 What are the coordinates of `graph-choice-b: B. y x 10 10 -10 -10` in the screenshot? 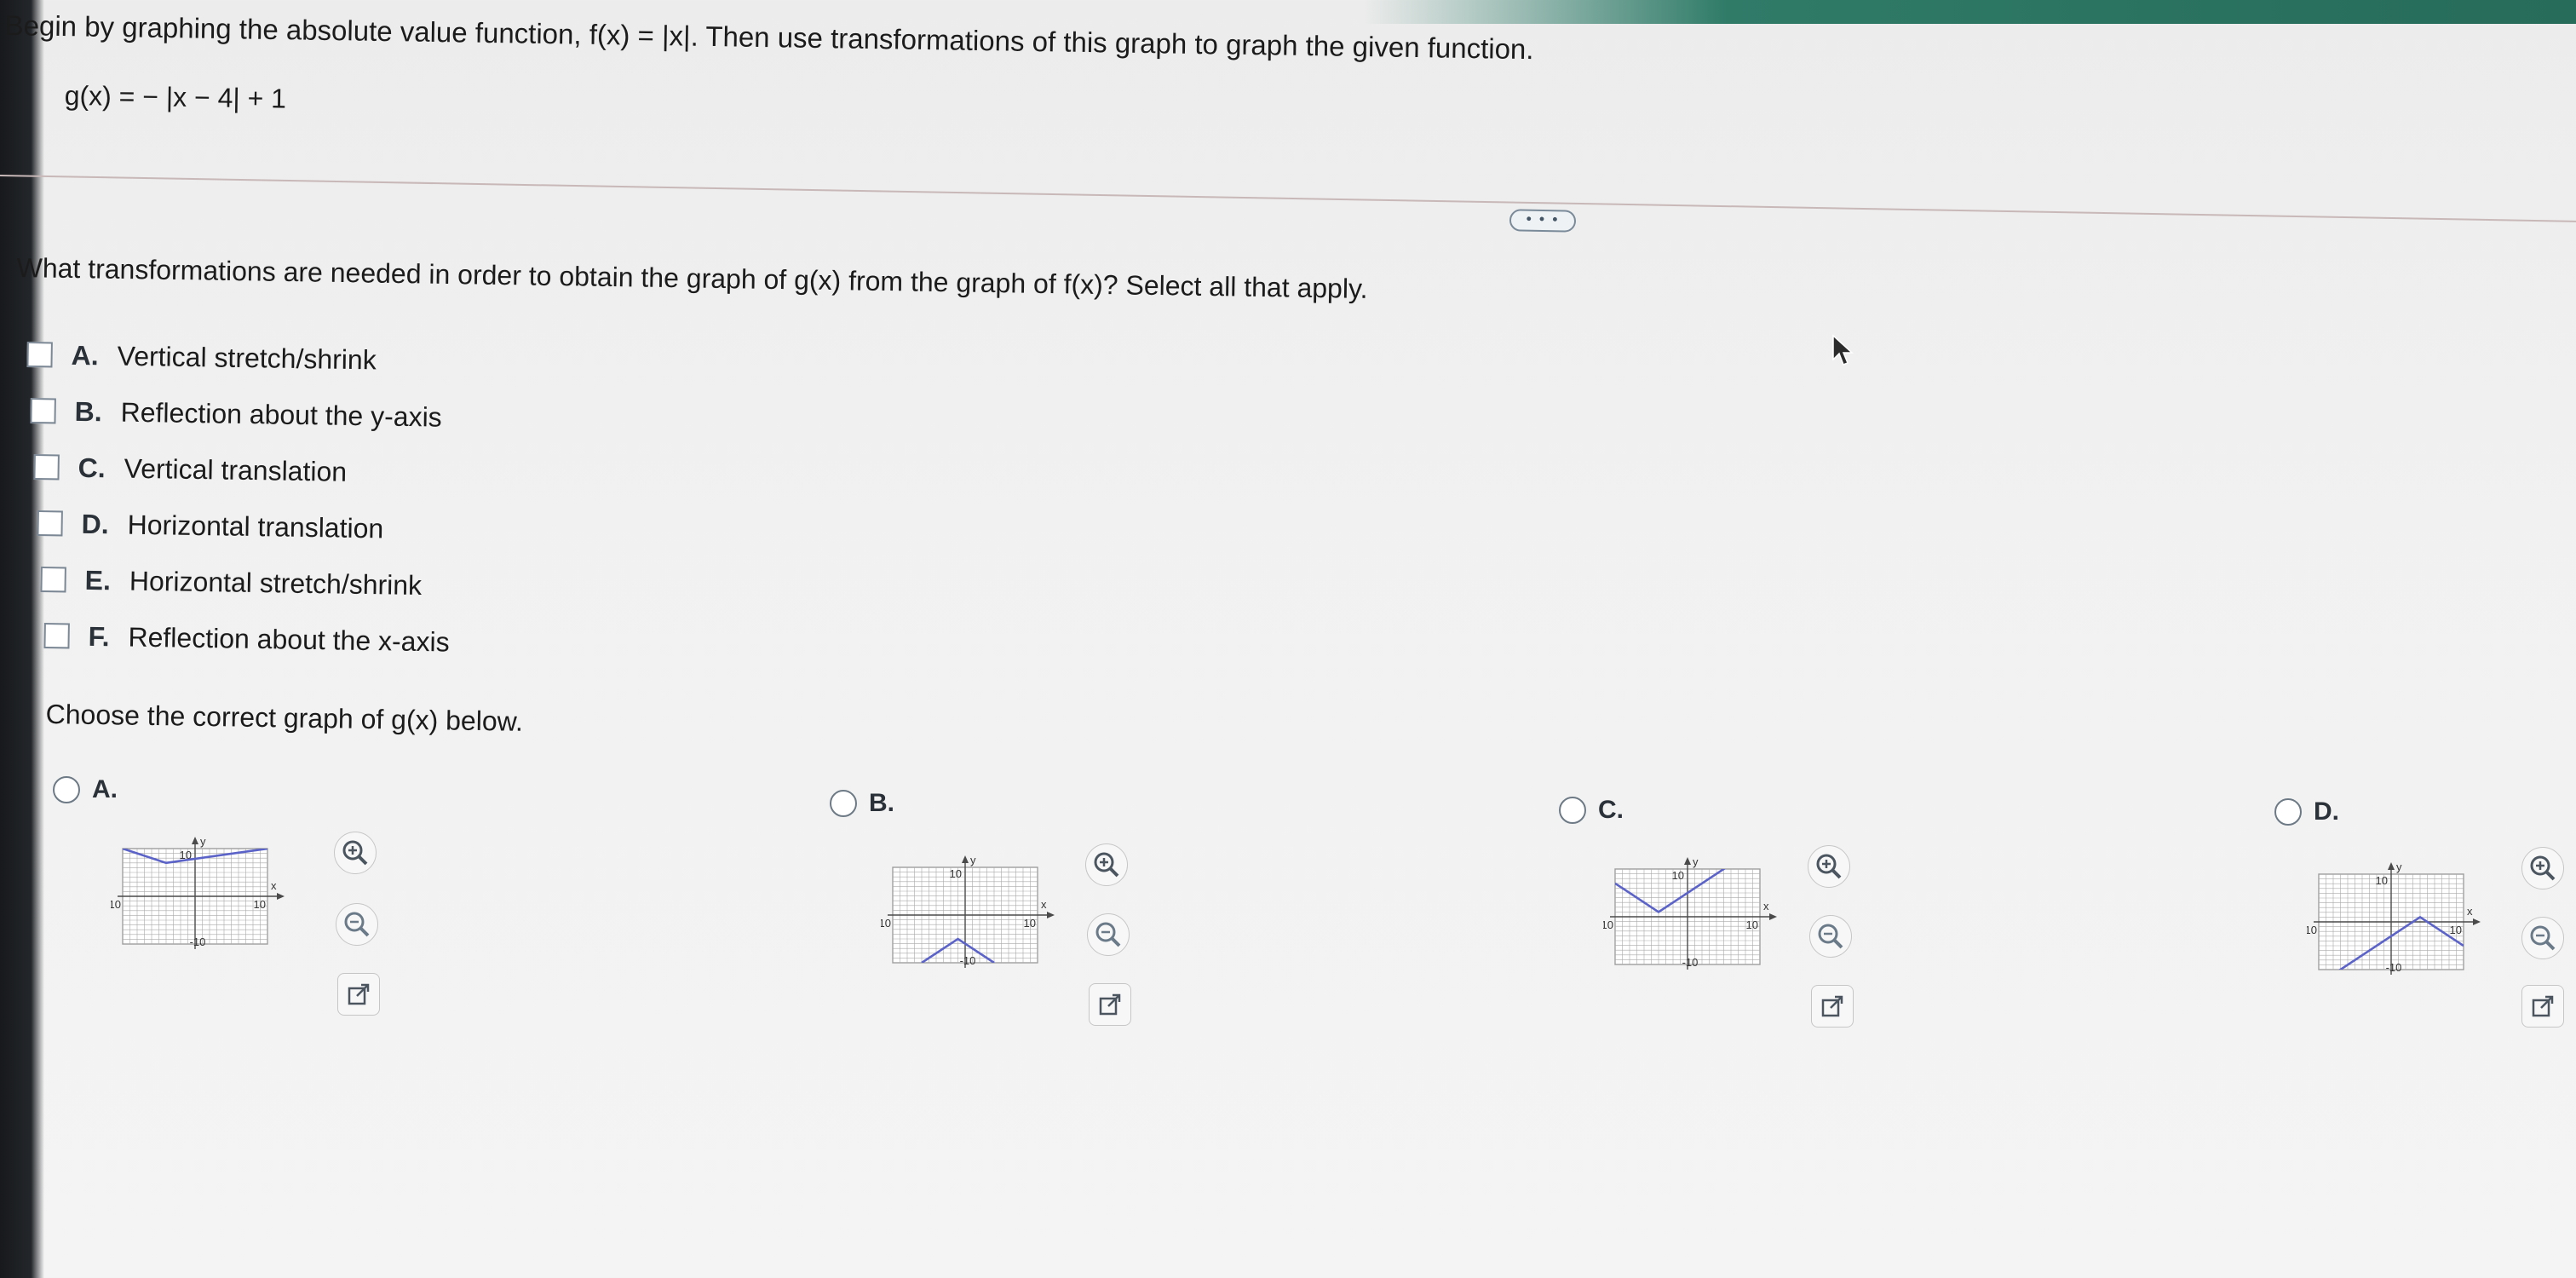 It's located at (1009, 926).